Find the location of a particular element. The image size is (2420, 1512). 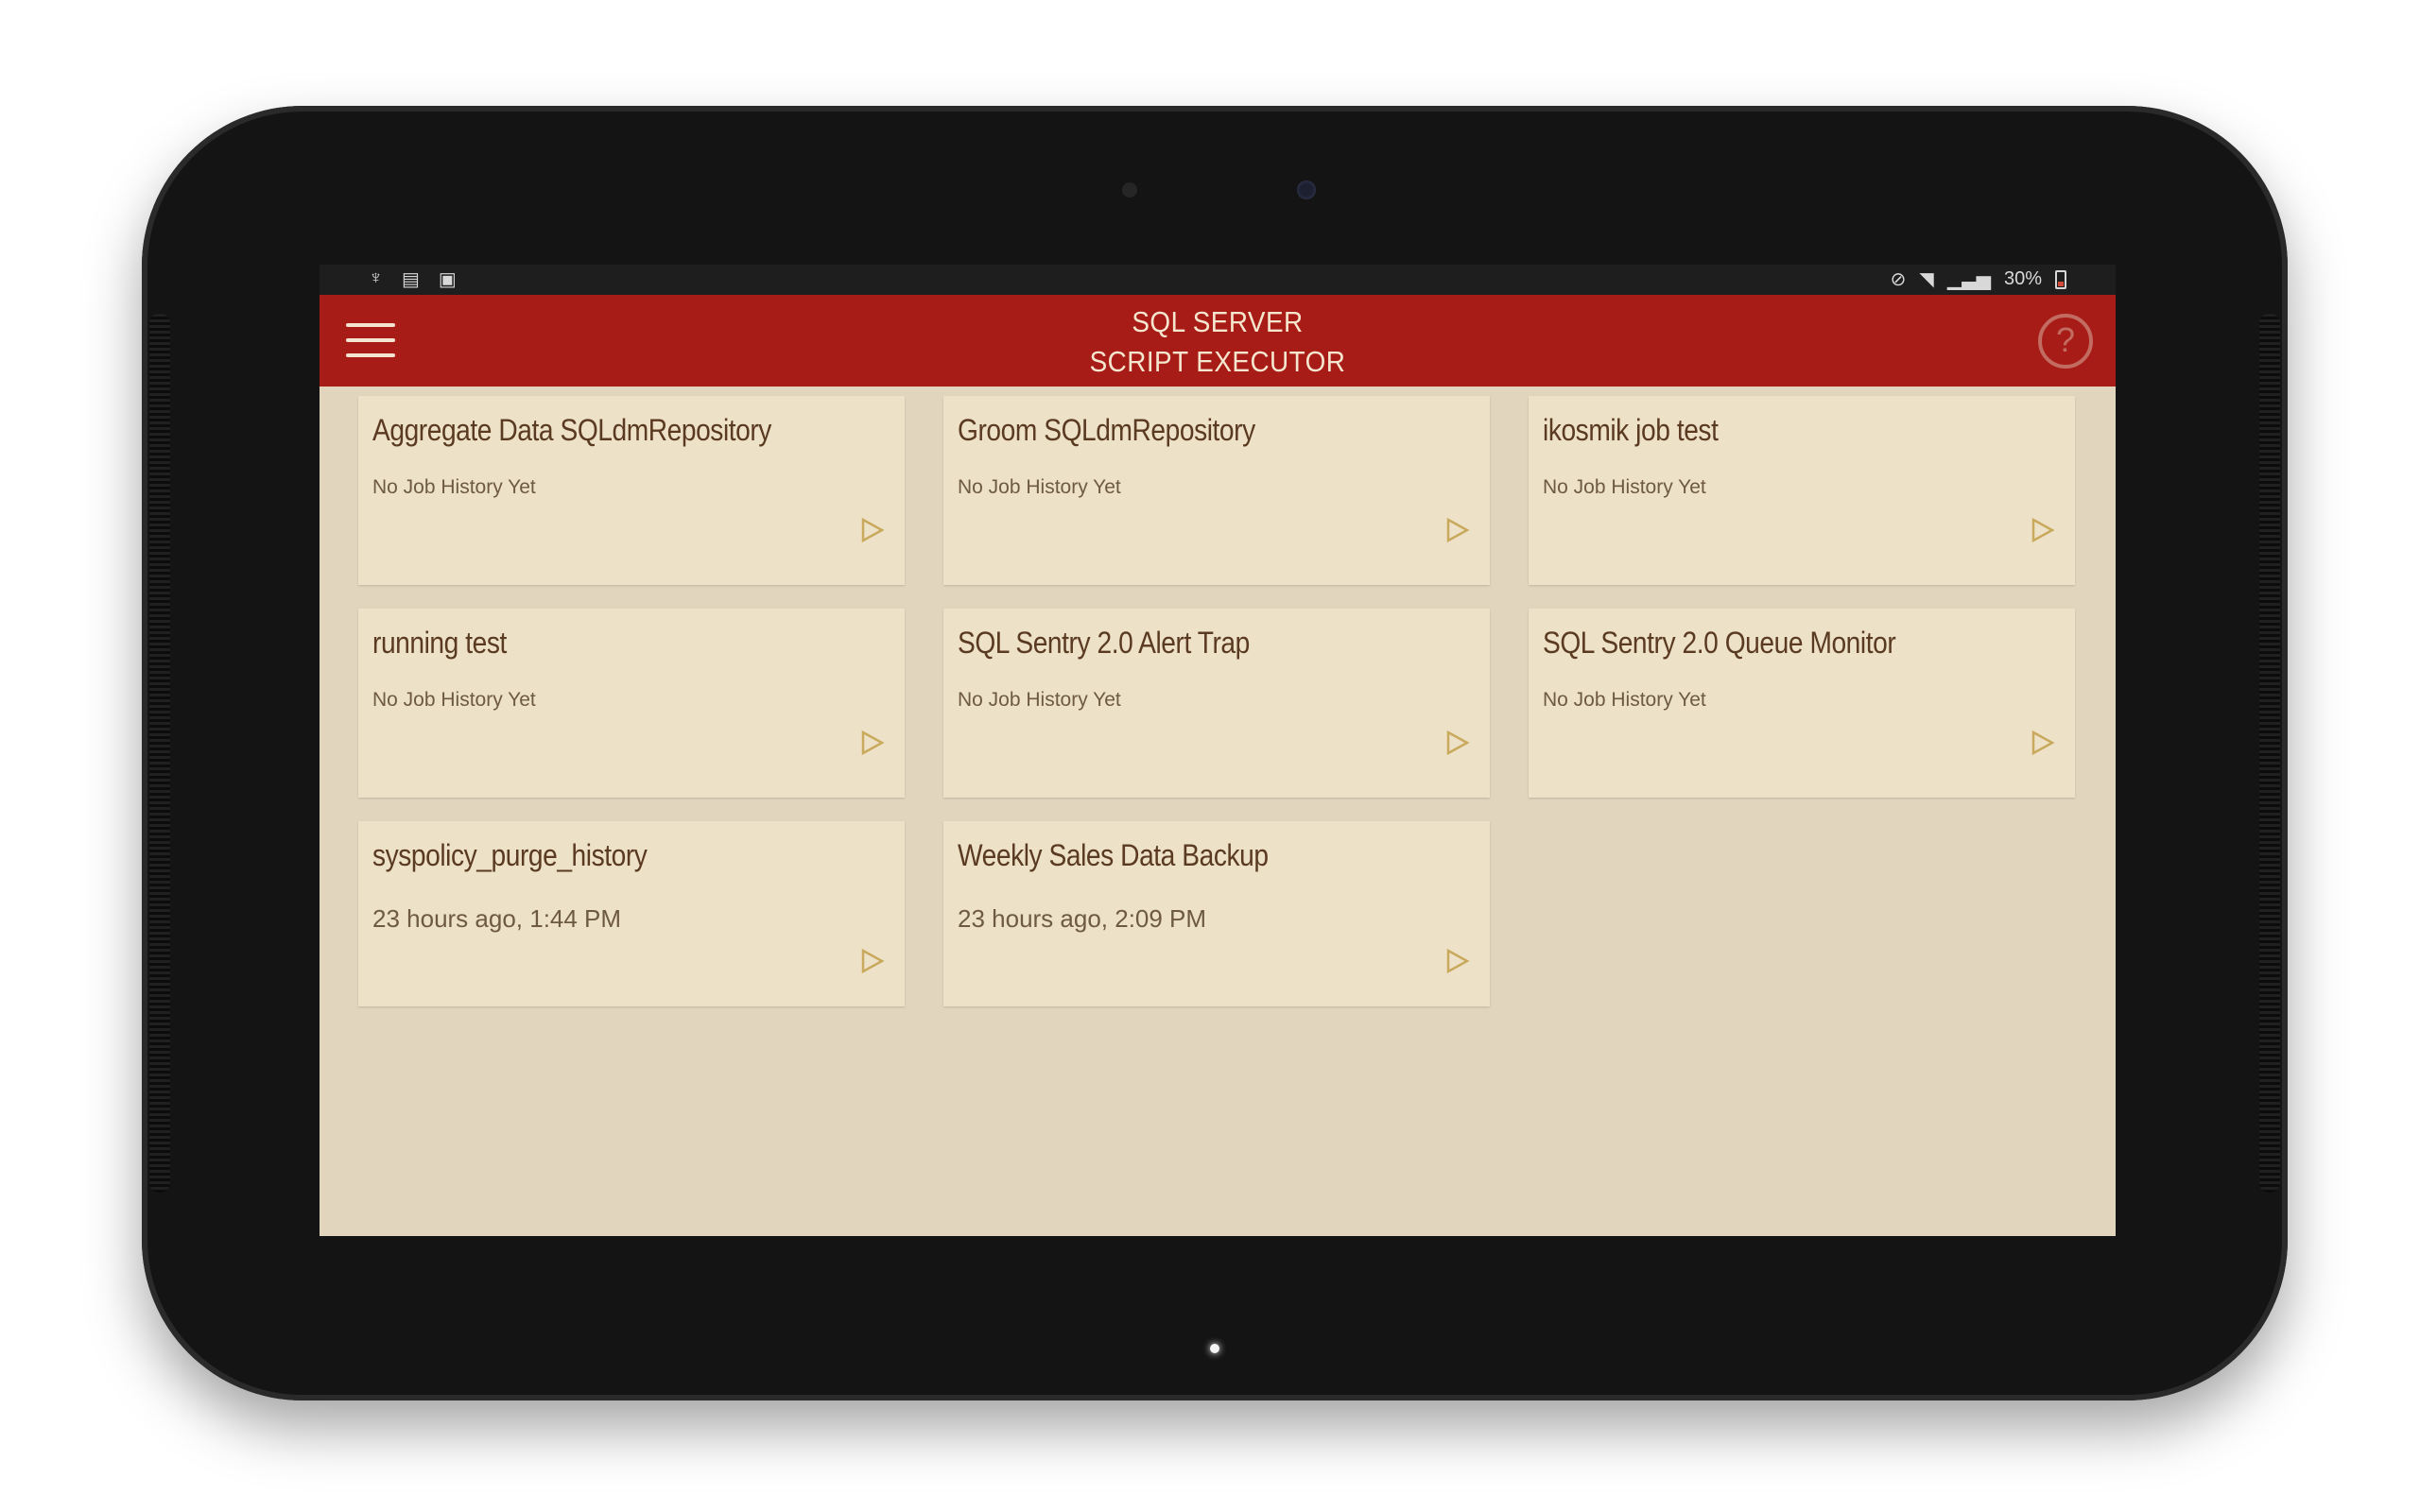

wifi-icon: ◥ is located at coordinates (1926, 279).